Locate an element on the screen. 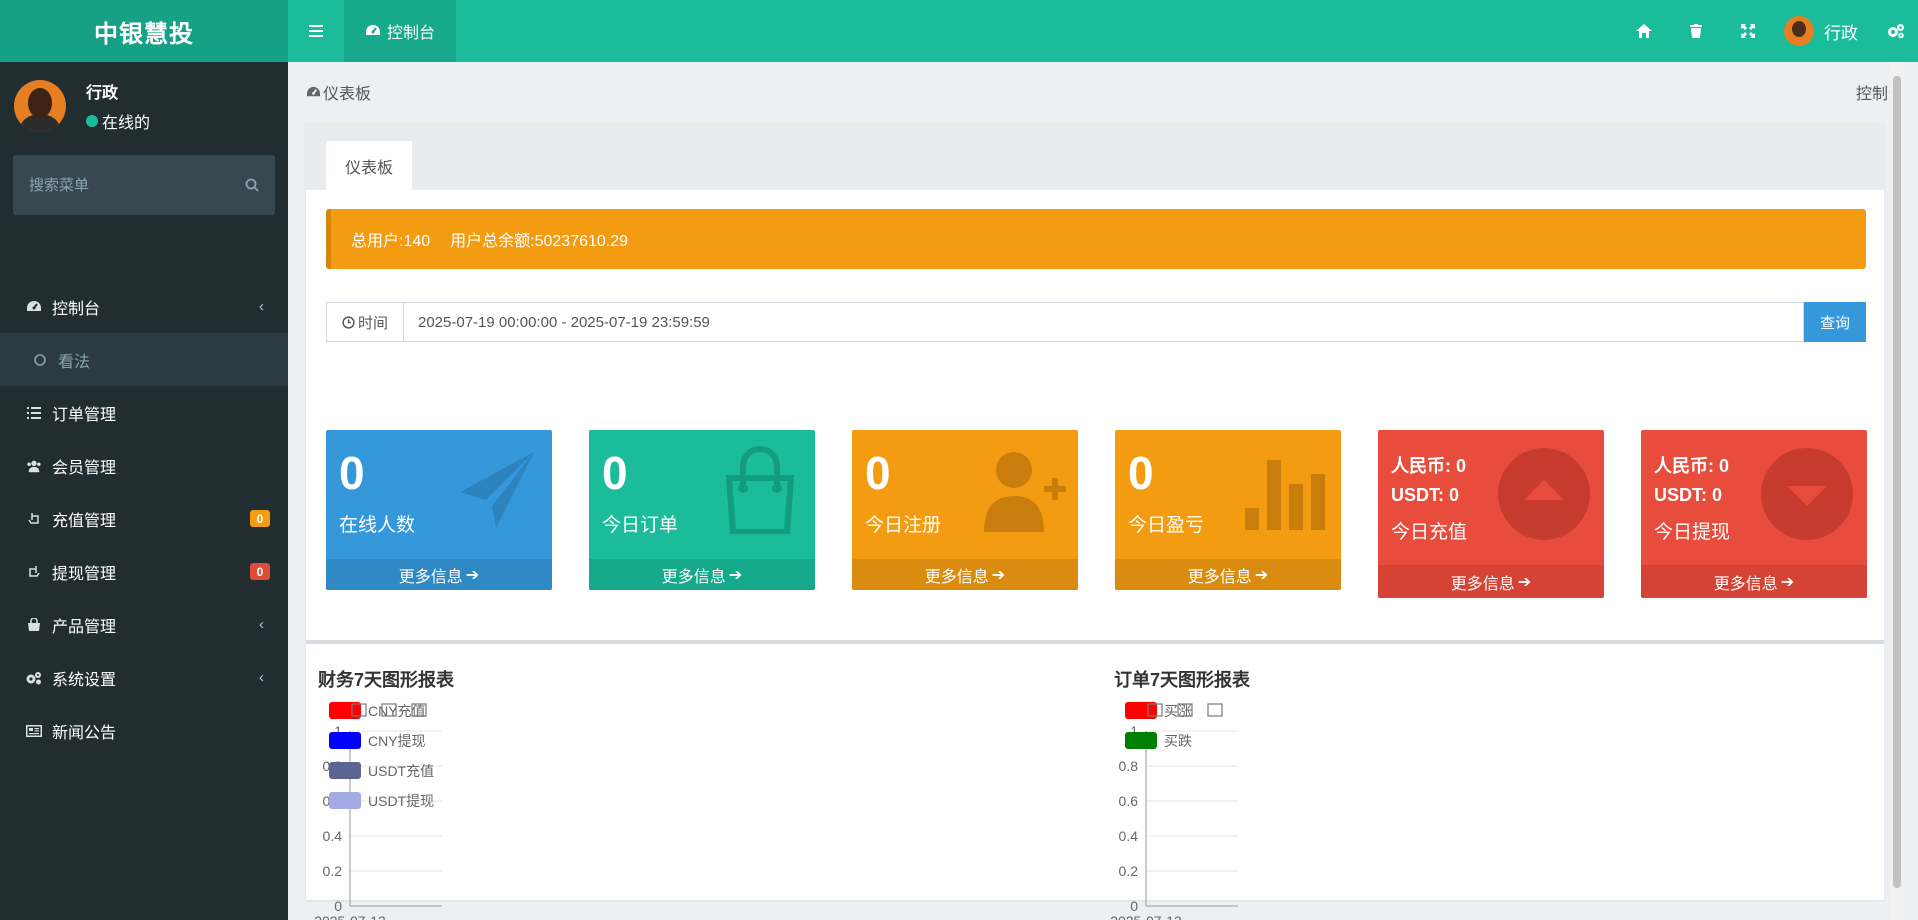 The image size is (1918, 920). sidebar-item-label: 系统设置 is located at coordinates (84, 680).